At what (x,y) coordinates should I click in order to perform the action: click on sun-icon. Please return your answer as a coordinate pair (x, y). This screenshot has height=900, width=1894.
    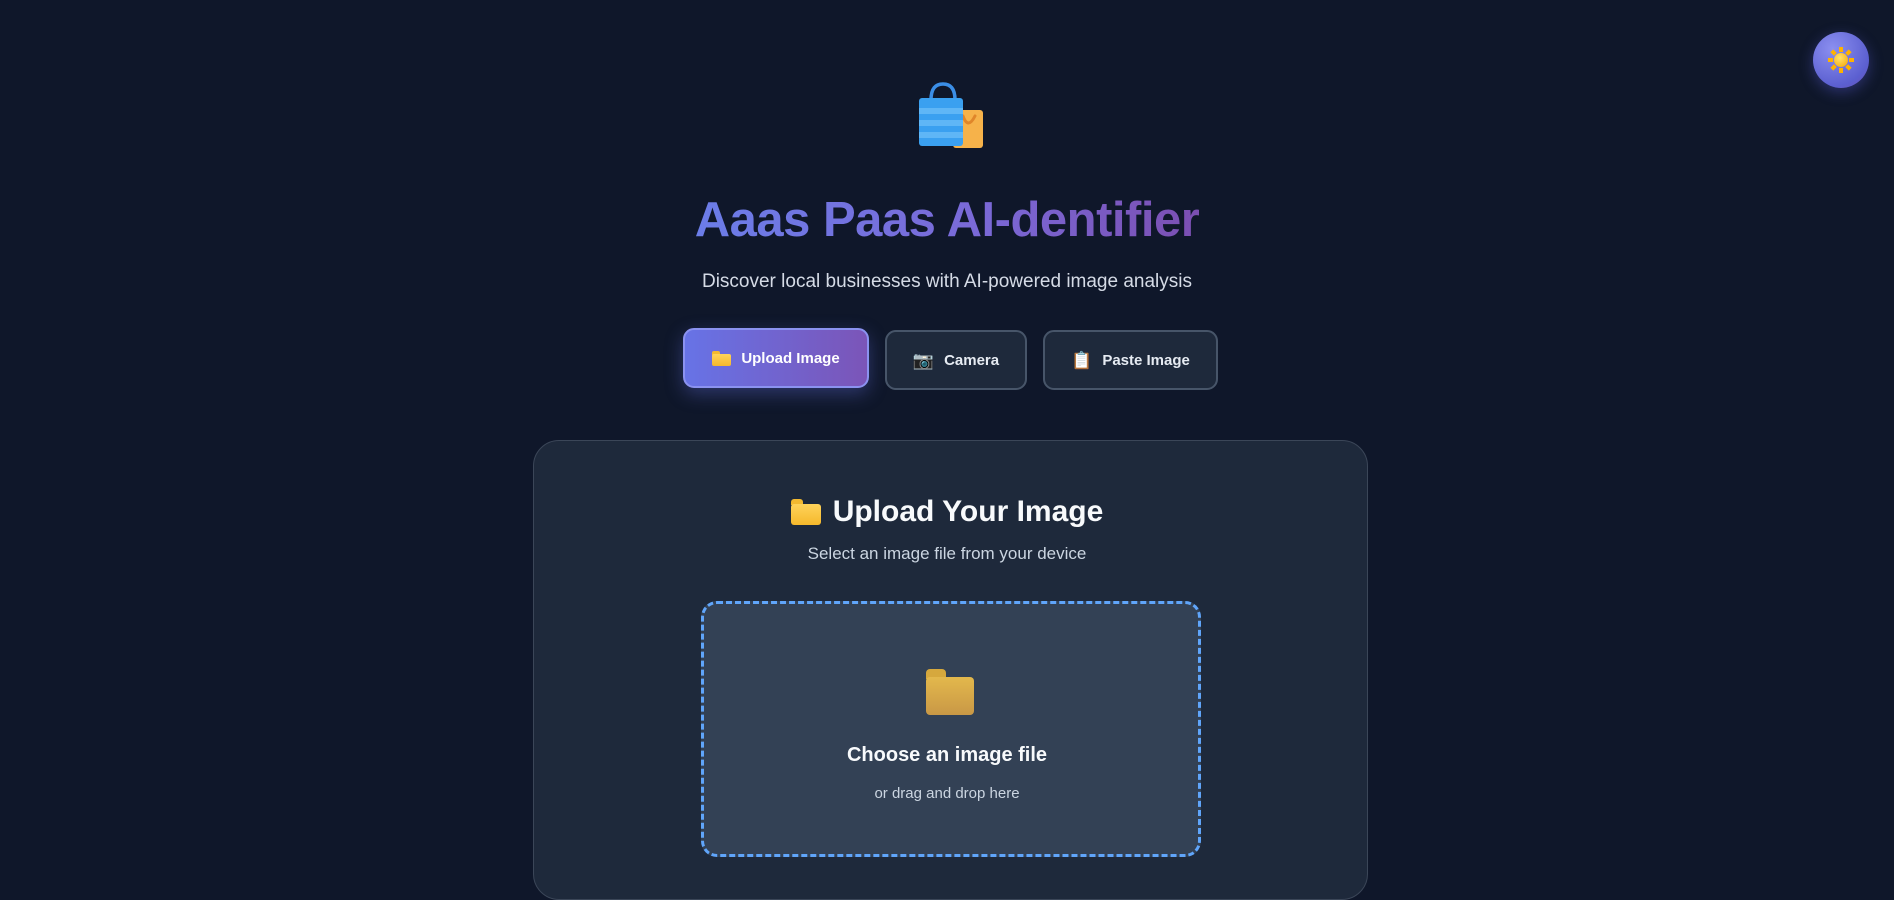
    Looking at the image, I should click on (1841, 60).